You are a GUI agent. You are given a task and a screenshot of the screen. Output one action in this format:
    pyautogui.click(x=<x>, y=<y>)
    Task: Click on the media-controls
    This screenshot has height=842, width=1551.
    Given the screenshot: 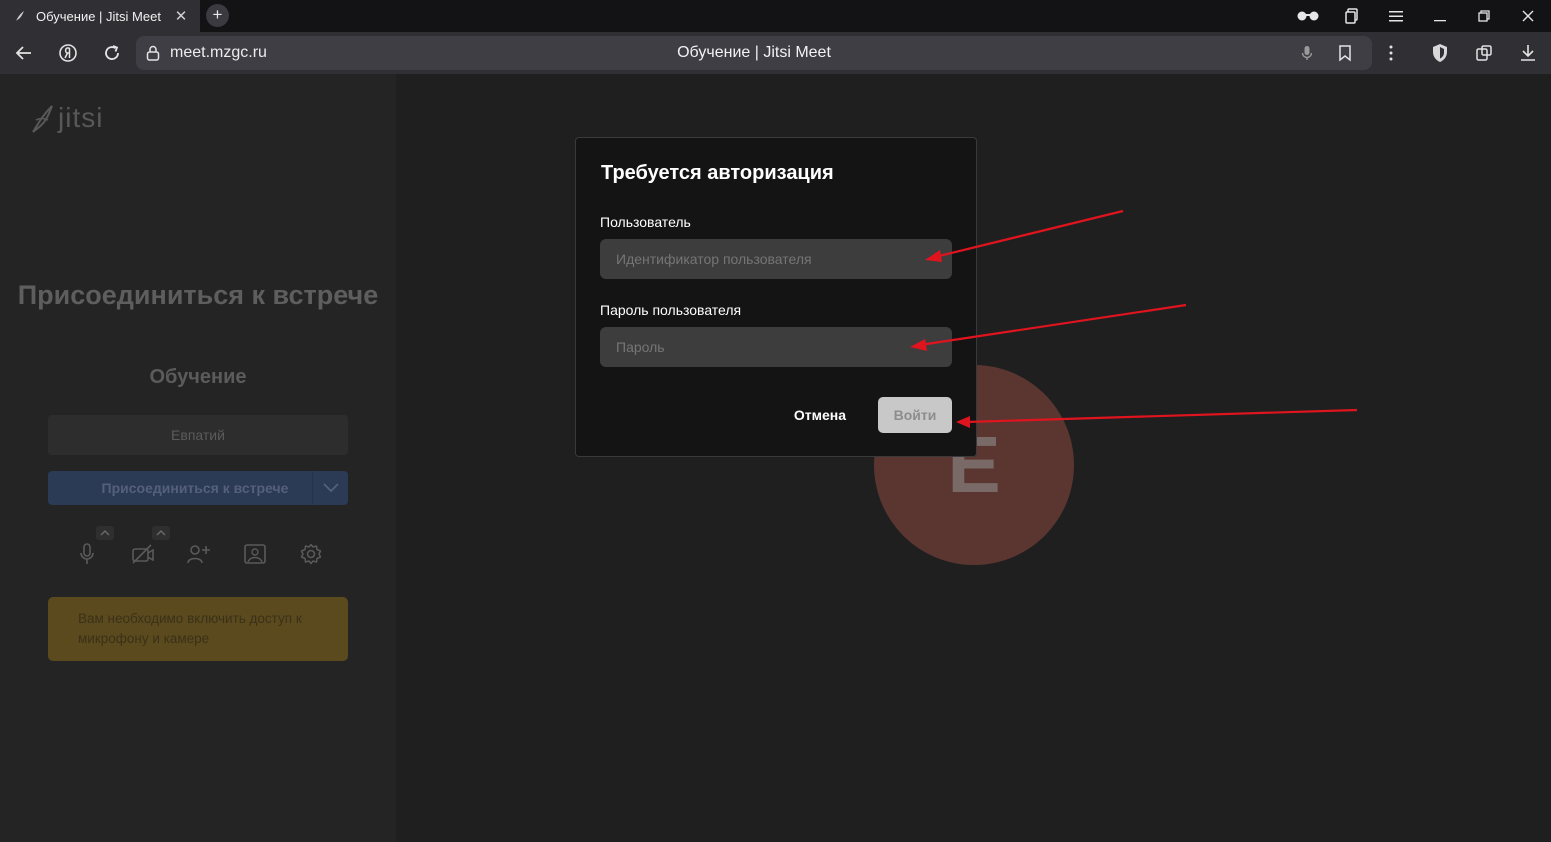 What is the action you would take?
    pyautogui.click(x=200, y=551)
    